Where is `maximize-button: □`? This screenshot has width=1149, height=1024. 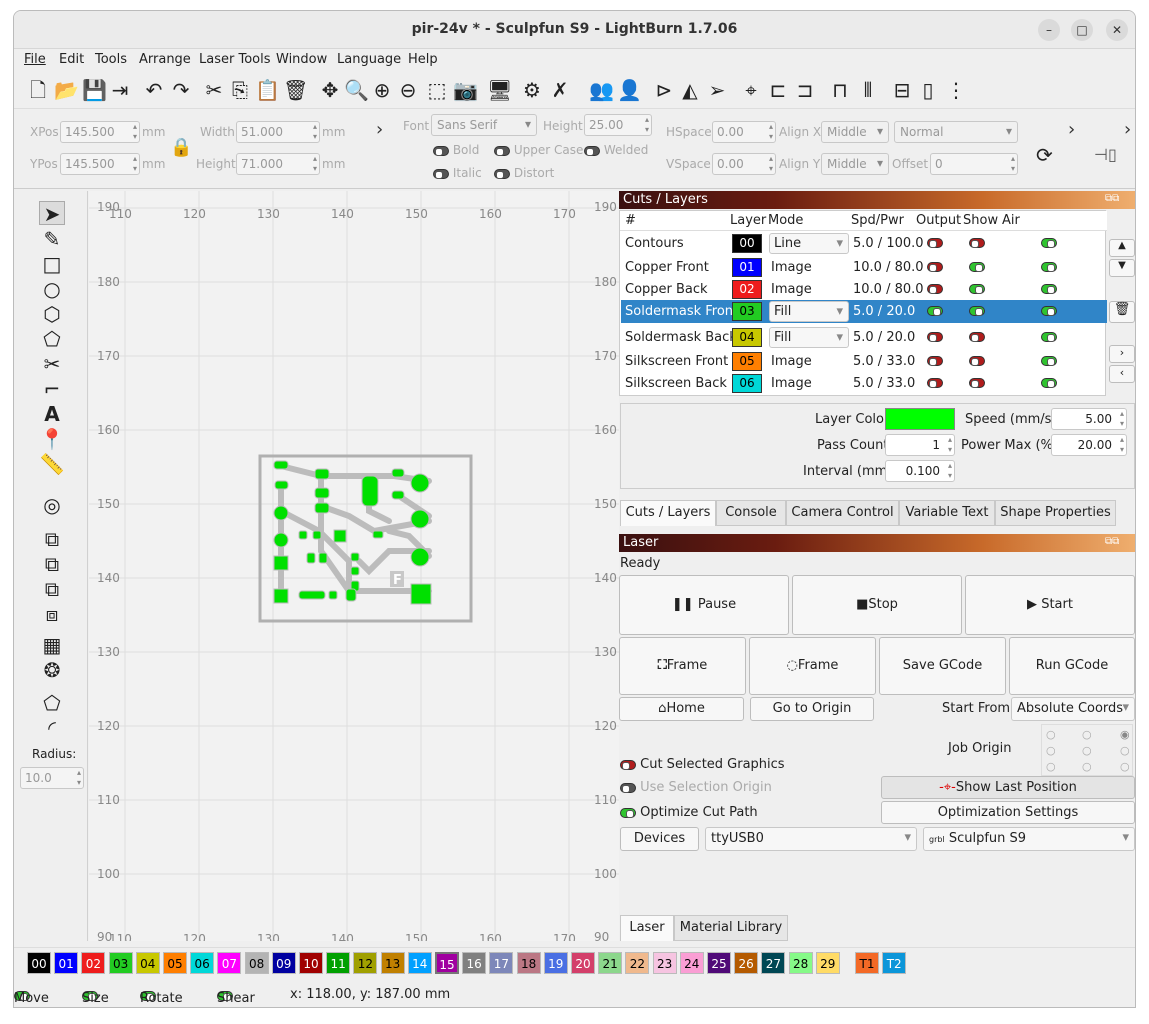 maximize-button: □ is located at coordinates (1082, 30).